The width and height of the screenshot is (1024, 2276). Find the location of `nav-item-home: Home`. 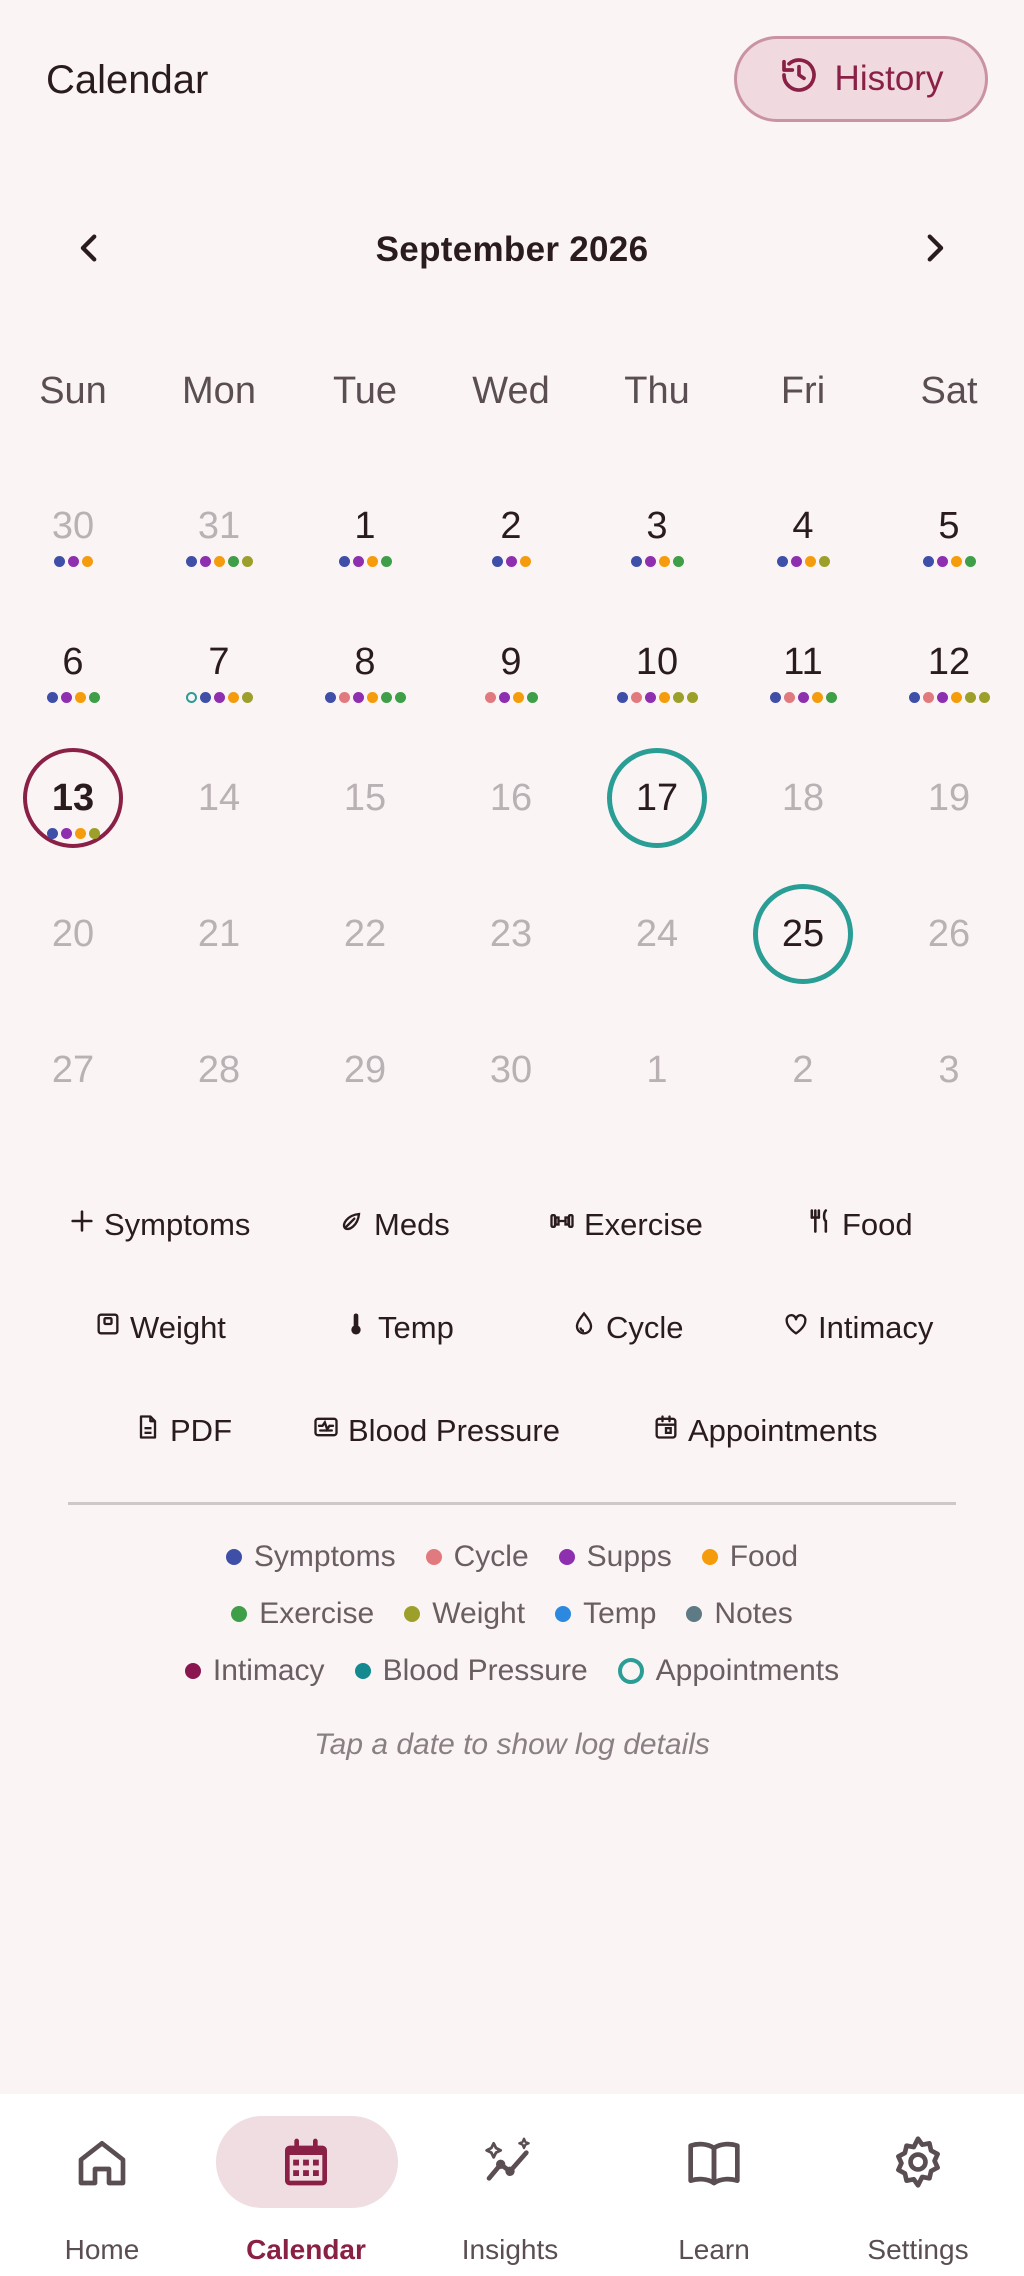

nav-item-home: Home is located at coordinates (102, 2185).